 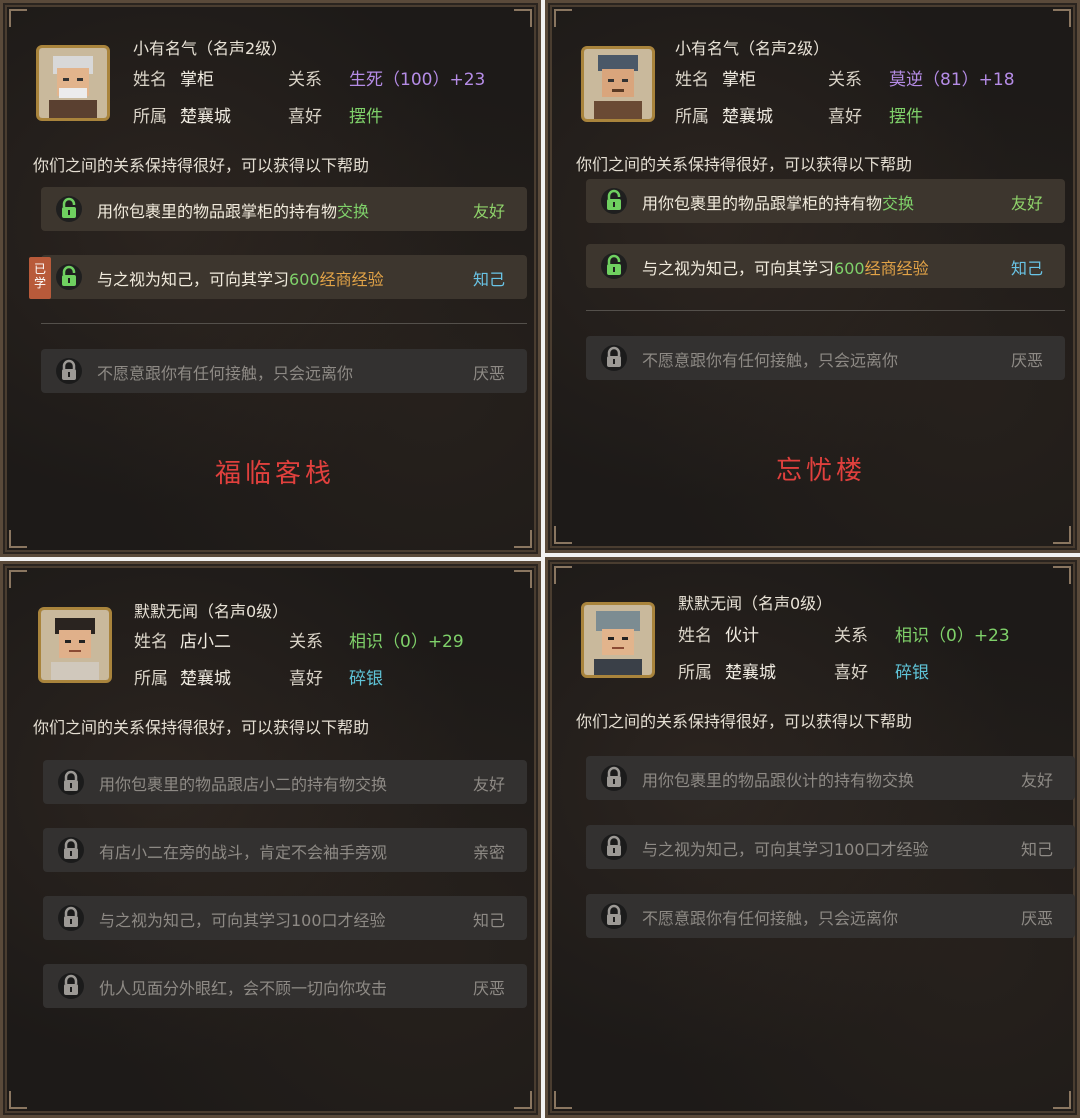 What do you see at coordinates (952, 80) in the screenshot?
I see `relation-value: 莫逆（81）+18` at bounding box center [952, 80].